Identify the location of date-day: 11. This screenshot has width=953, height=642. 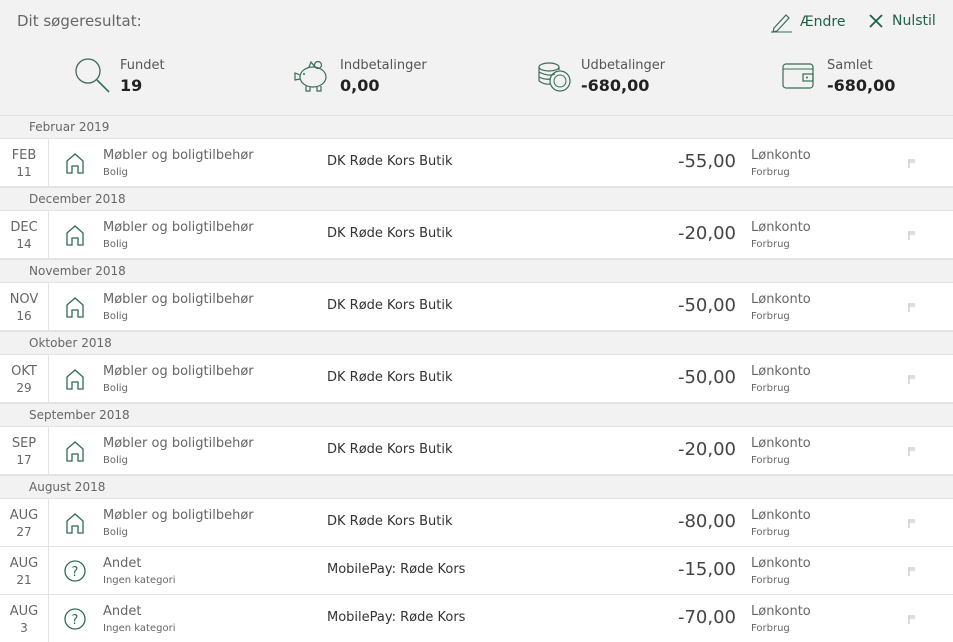
(24, 172).